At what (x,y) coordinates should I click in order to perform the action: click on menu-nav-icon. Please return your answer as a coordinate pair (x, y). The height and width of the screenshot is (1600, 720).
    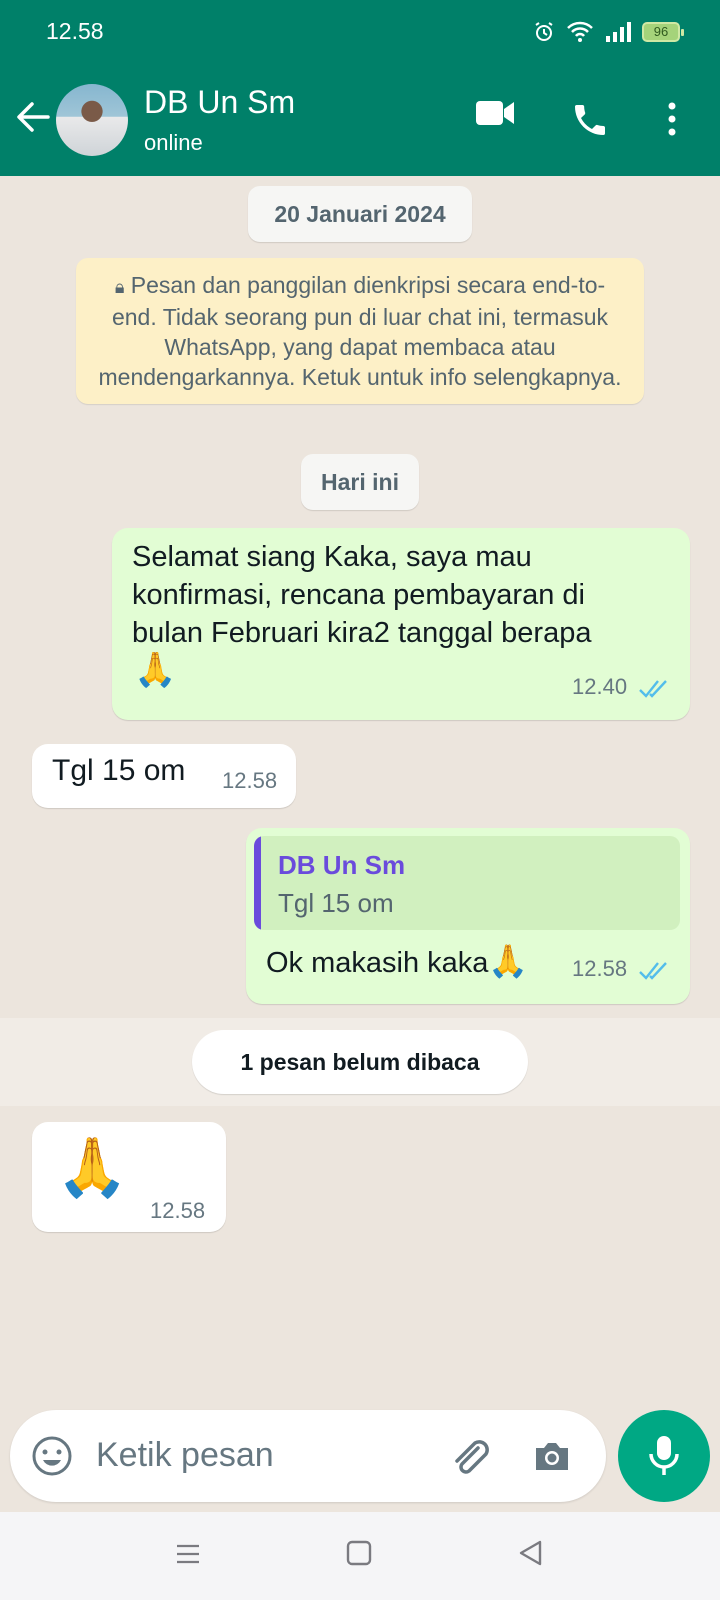
    Looking at the image, I should click on (188, 1554).